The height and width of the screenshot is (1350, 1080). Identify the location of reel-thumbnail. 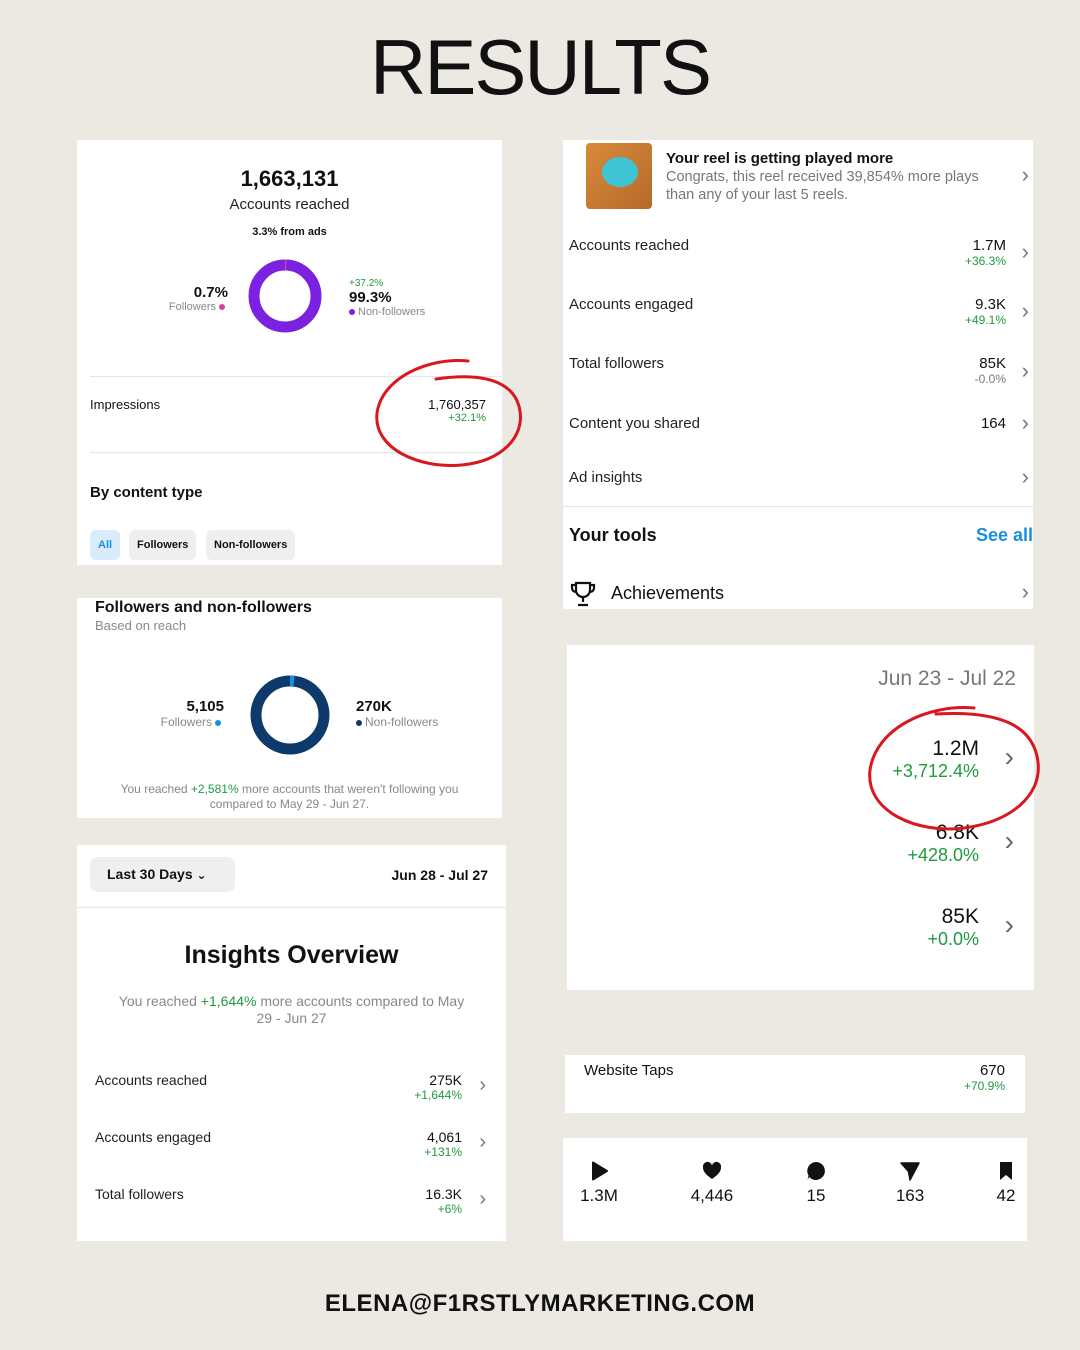
(619, 176).